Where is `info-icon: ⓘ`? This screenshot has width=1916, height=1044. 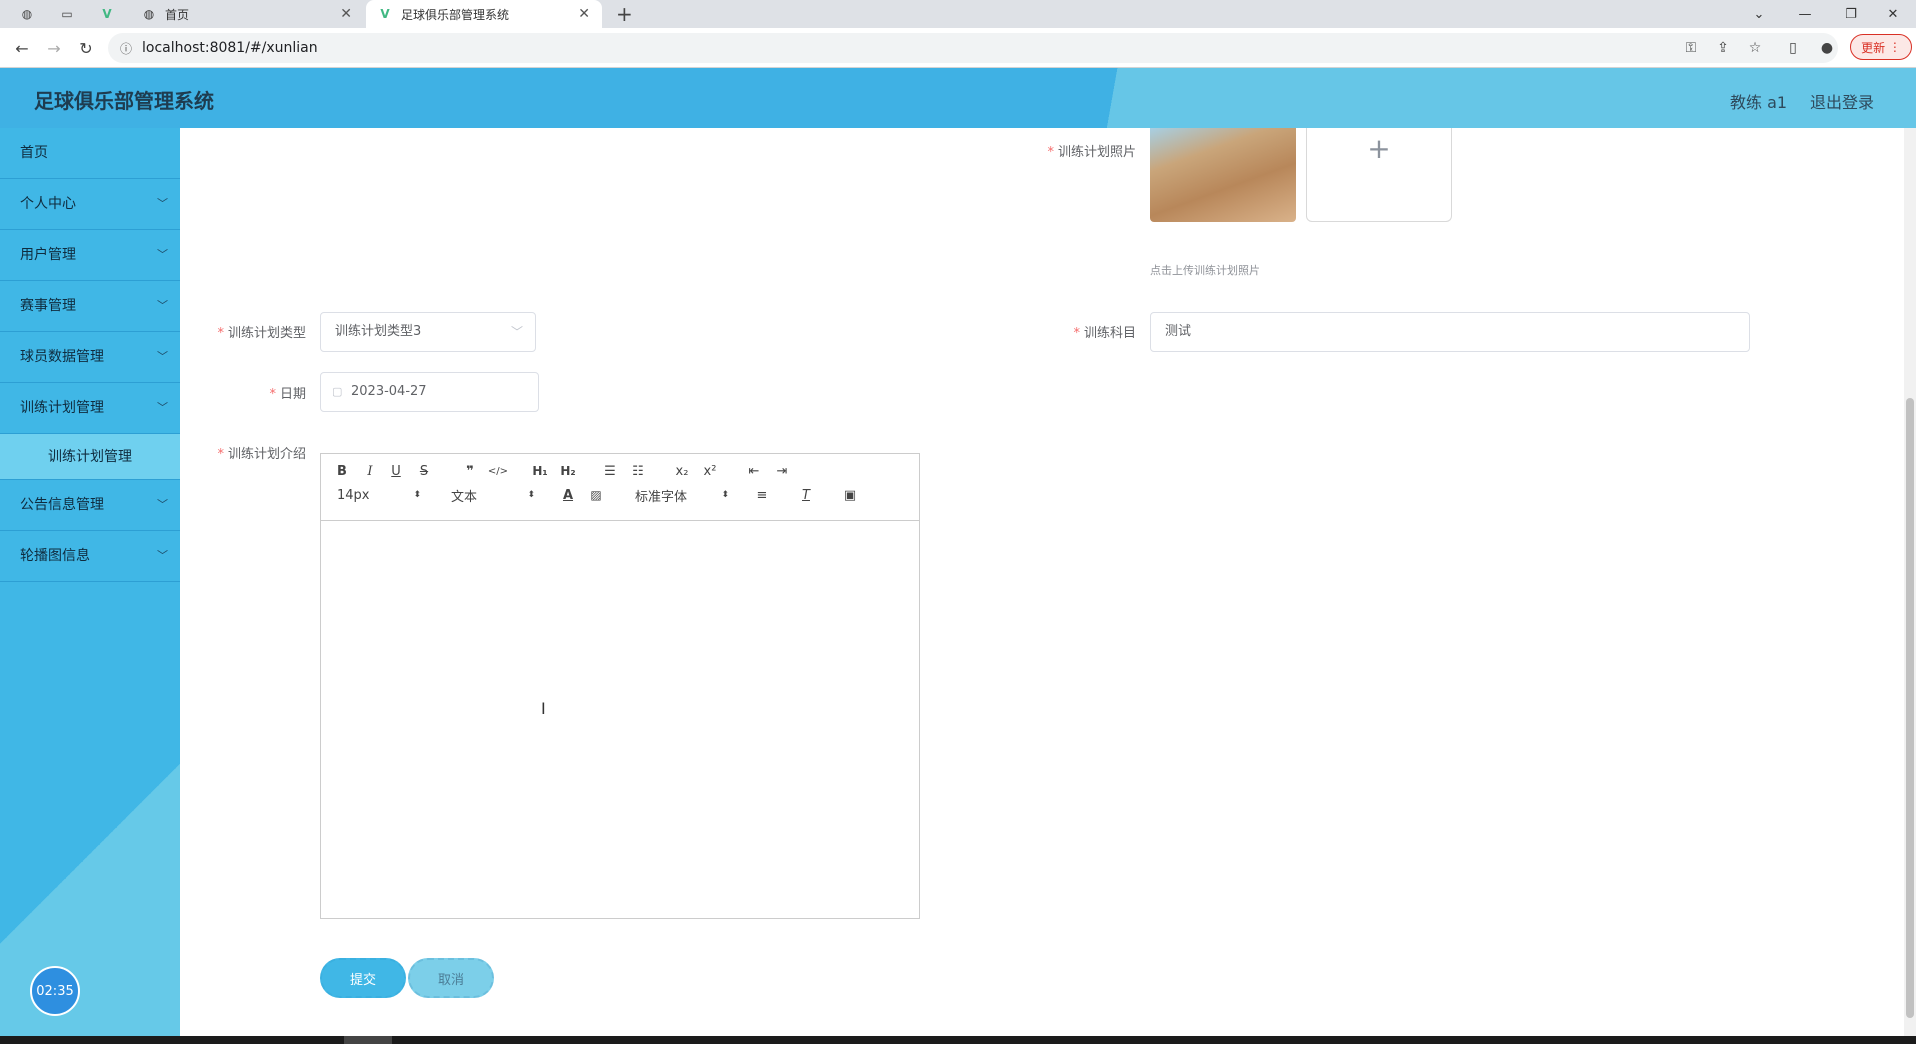 info-icon: ⓘ is located at coordinates (126, 48).